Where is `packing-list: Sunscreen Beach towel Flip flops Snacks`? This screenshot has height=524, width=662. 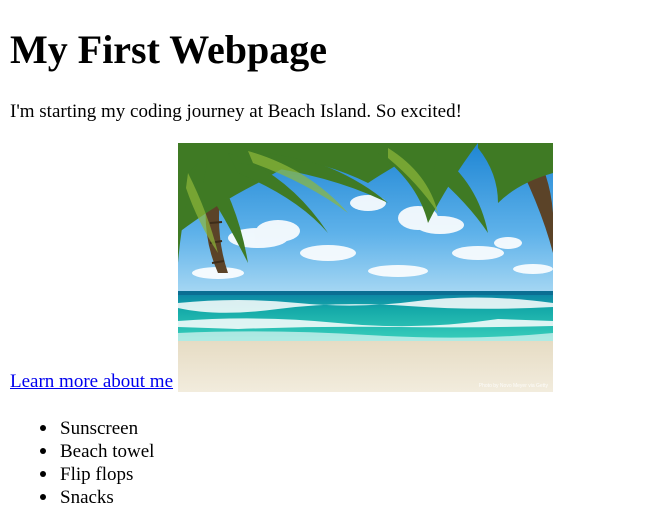
packing-list: Sunscreen Beach towel Flip flops Snacks is located at coordinates (82, 463).